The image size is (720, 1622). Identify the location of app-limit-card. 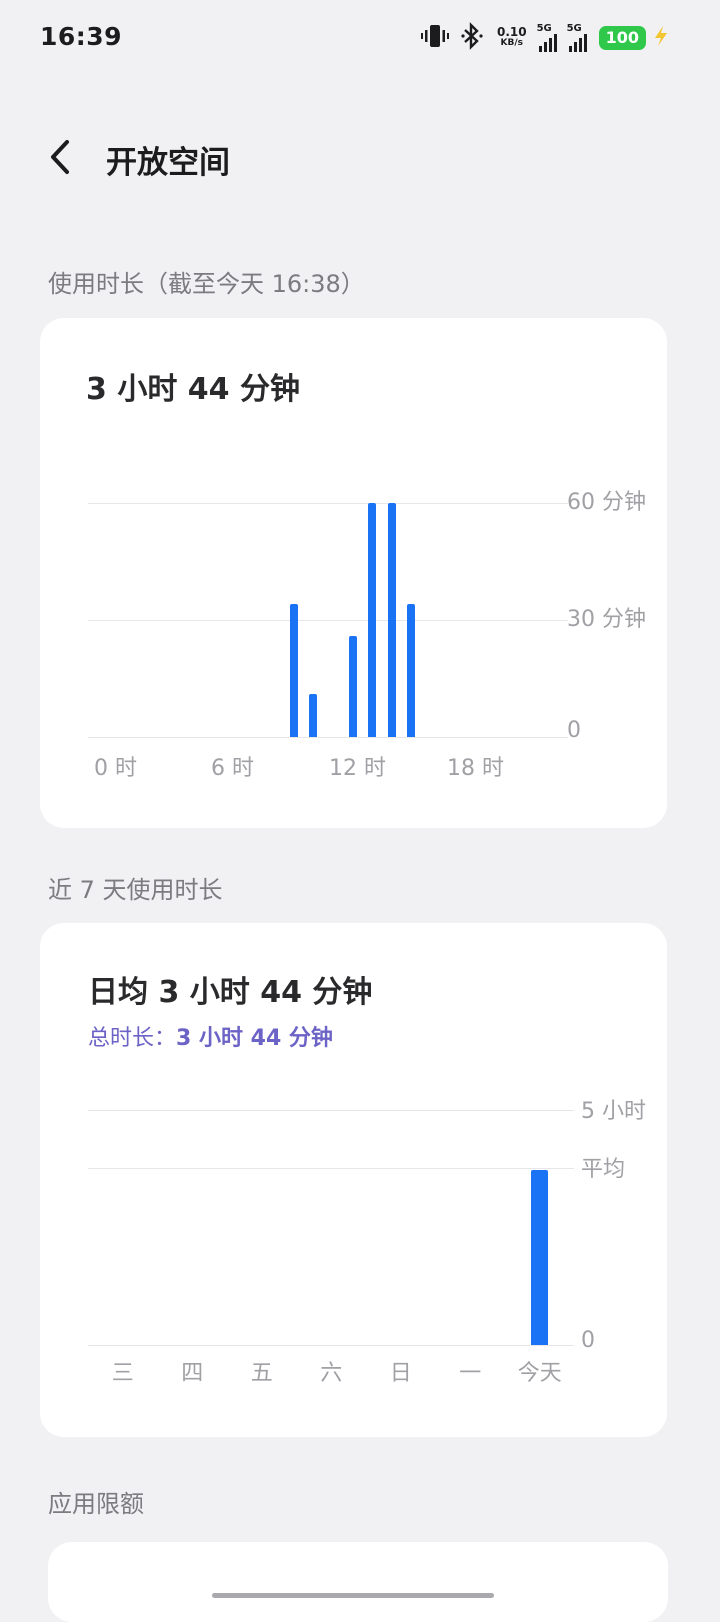
(358, 1582).